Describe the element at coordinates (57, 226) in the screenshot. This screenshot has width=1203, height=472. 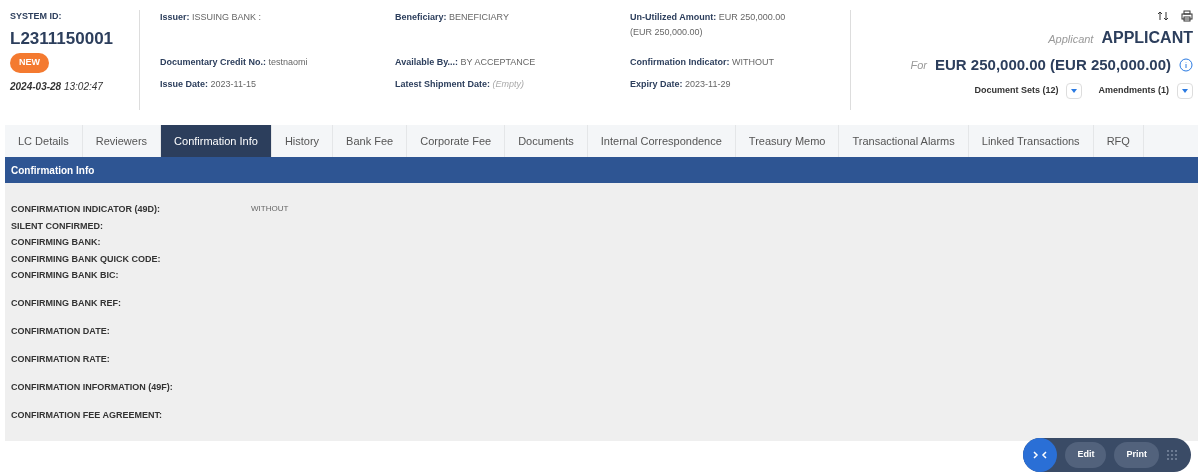
I see `field-label: SILENT CONFIRMED:` at that location.